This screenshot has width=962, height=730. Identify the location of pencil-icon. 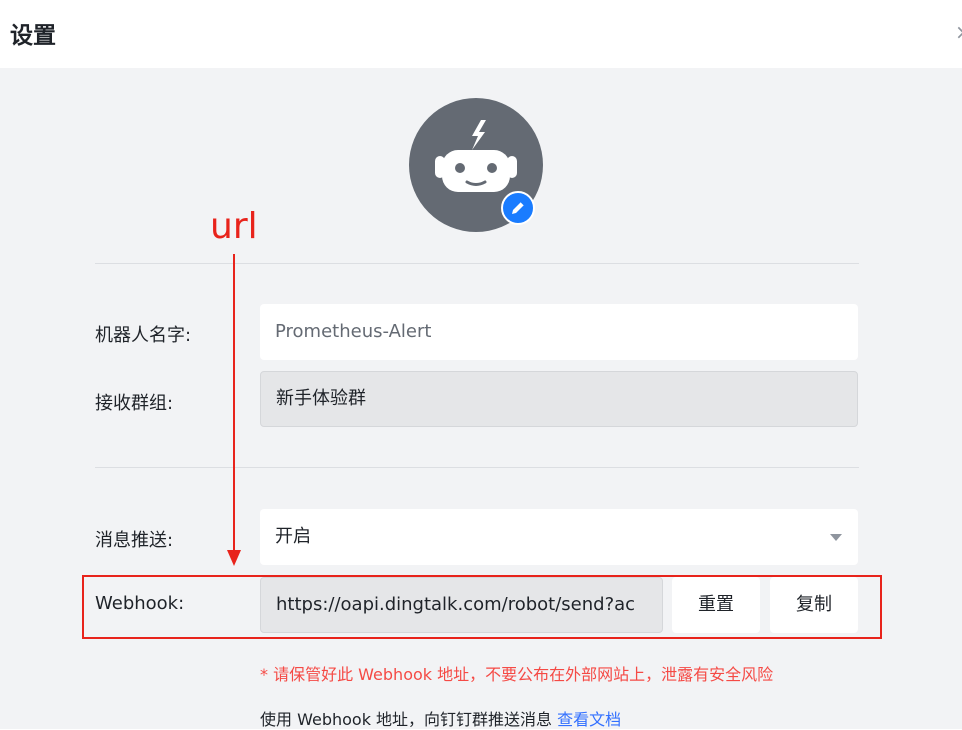
(518, 207).